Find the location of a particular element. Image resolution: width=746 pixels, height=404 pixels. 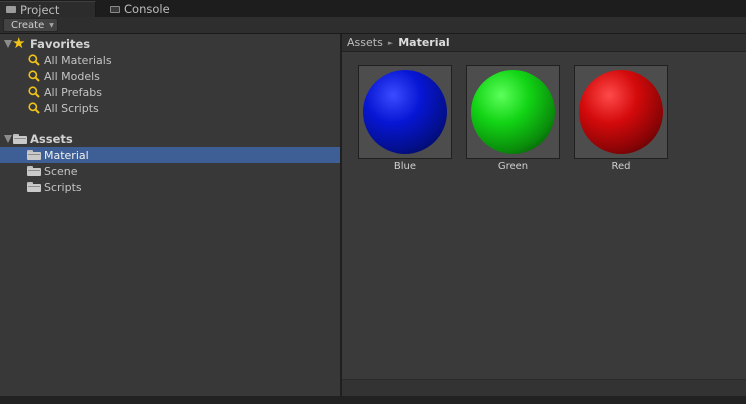

create-button-label: Create is located at coordinates (28, 25).